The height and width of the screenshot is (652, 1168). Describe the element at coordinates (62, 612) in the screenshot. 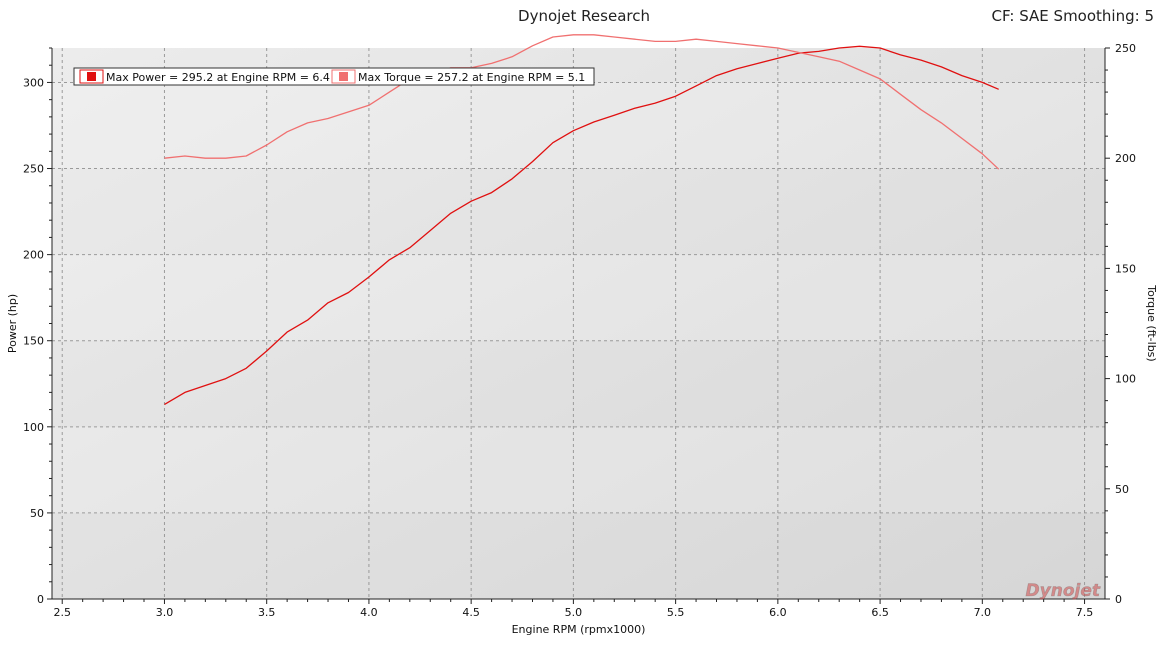

I see `x-tick-label: 2.5` at that location.